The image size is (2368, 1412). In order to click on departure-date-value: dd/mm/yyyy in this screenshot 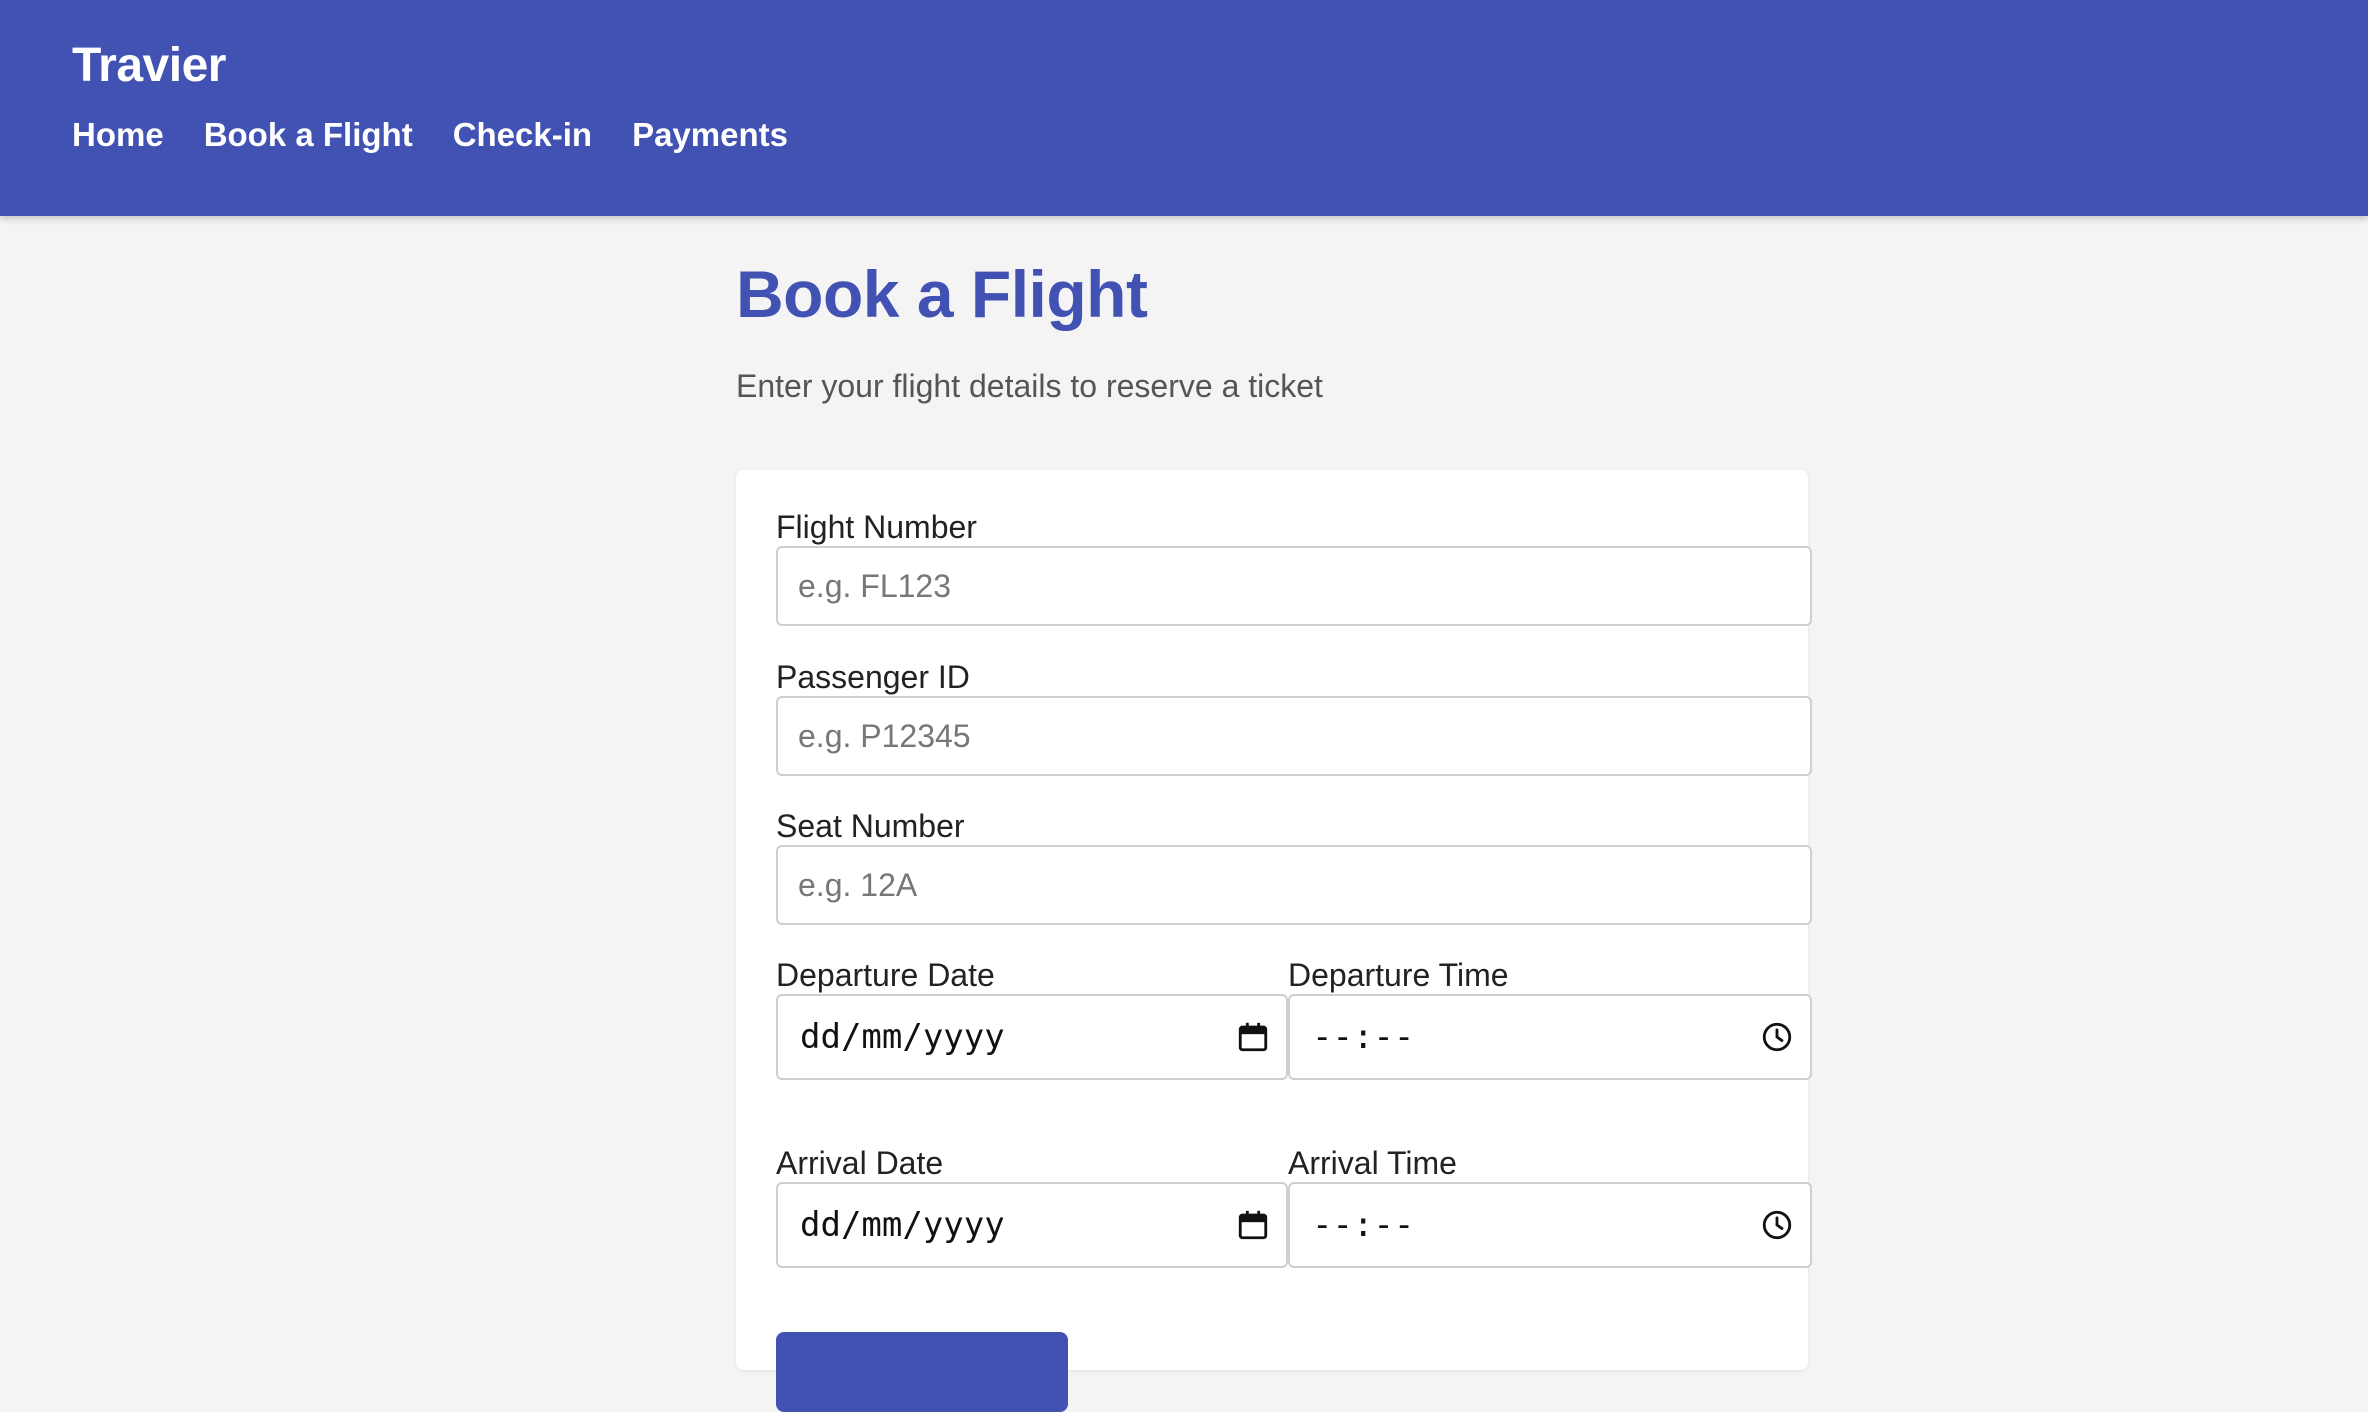, I will do `click(902, 1037)`.